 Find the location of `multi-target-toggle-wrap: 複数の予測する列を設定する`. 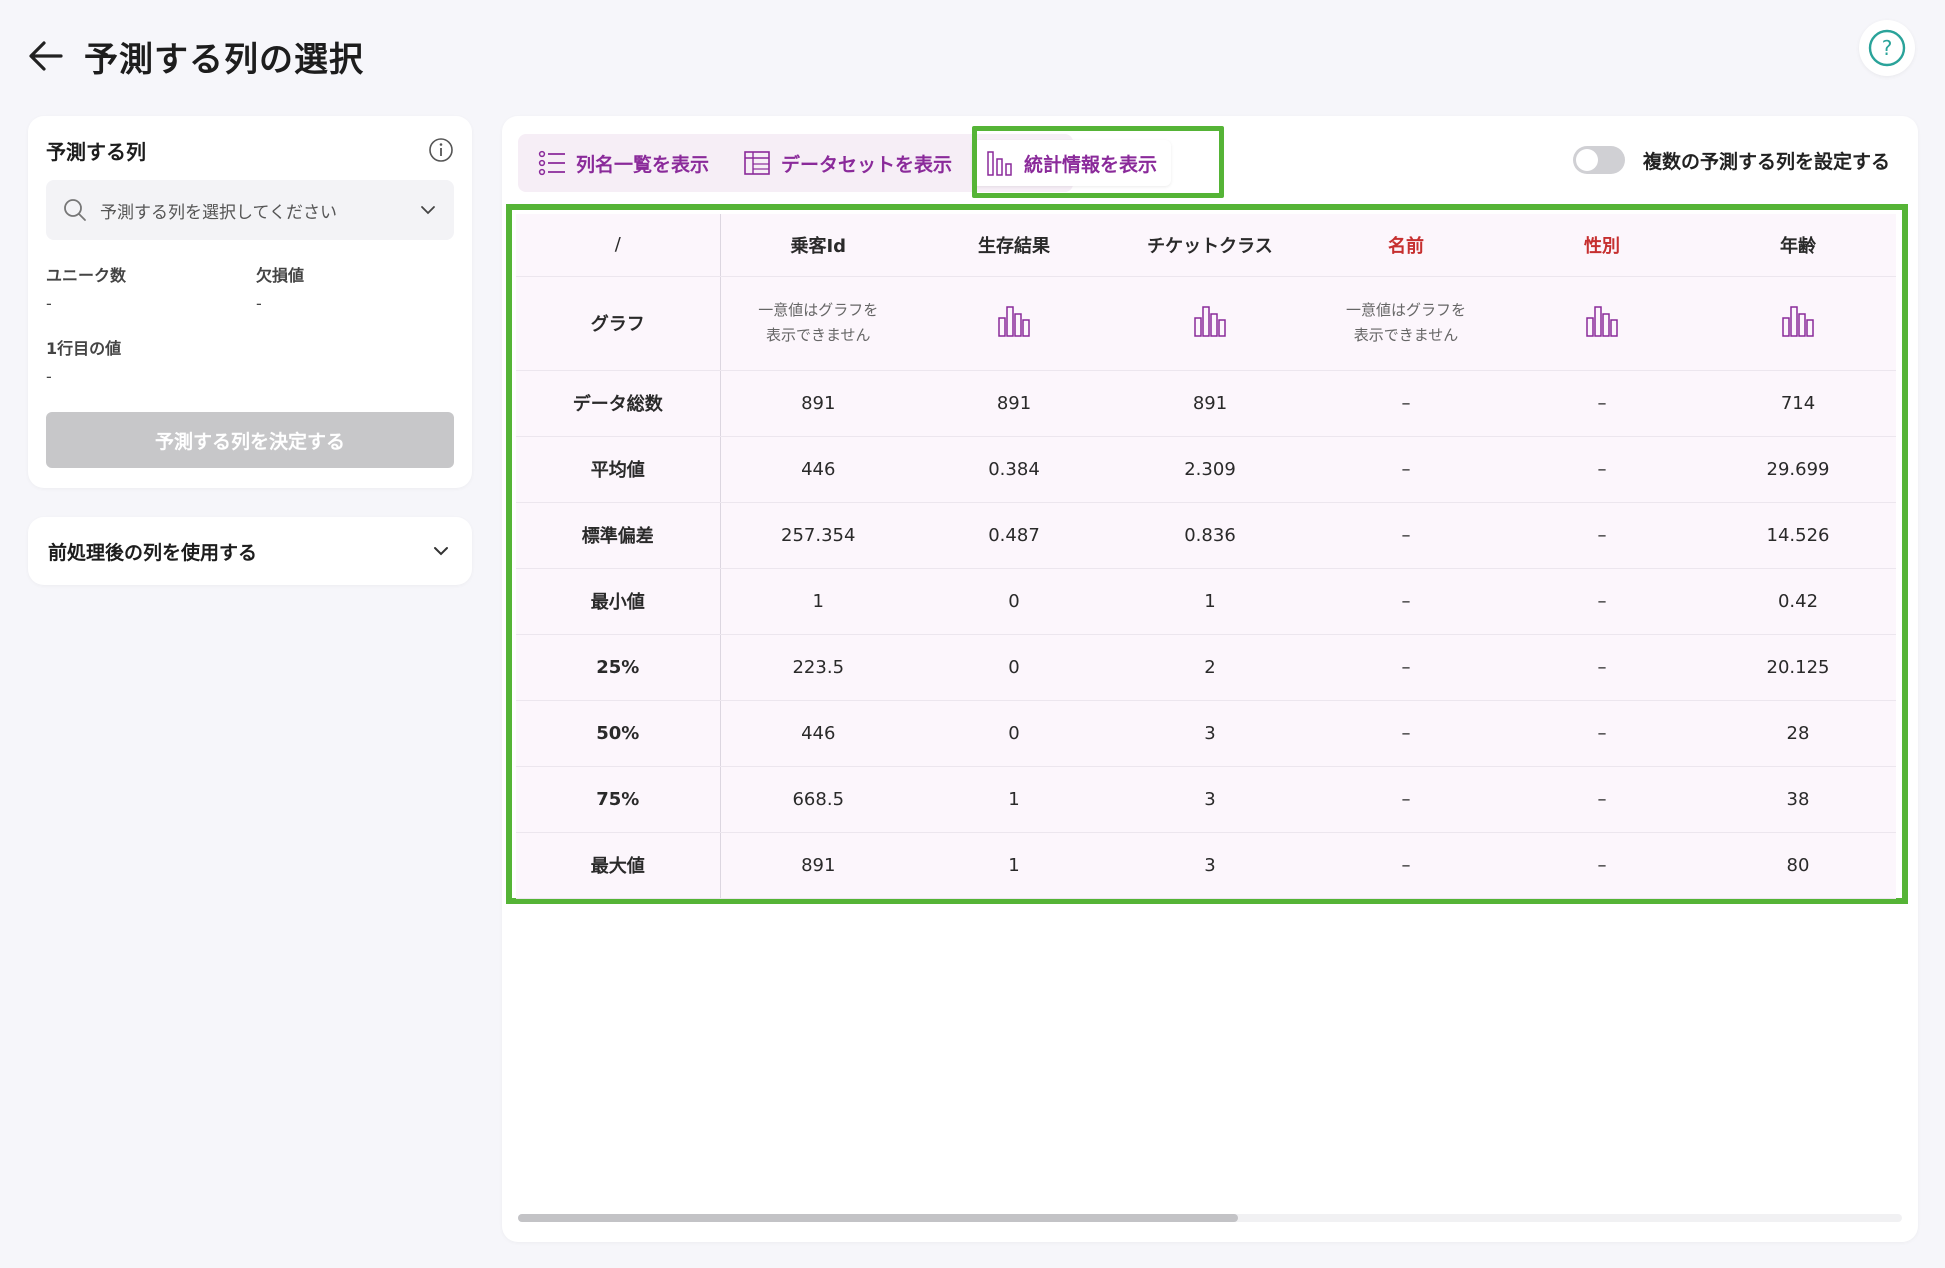

multi-target-toggle-wrap: 複数の予測する列を設定する is located at coordinates (1731, 160).